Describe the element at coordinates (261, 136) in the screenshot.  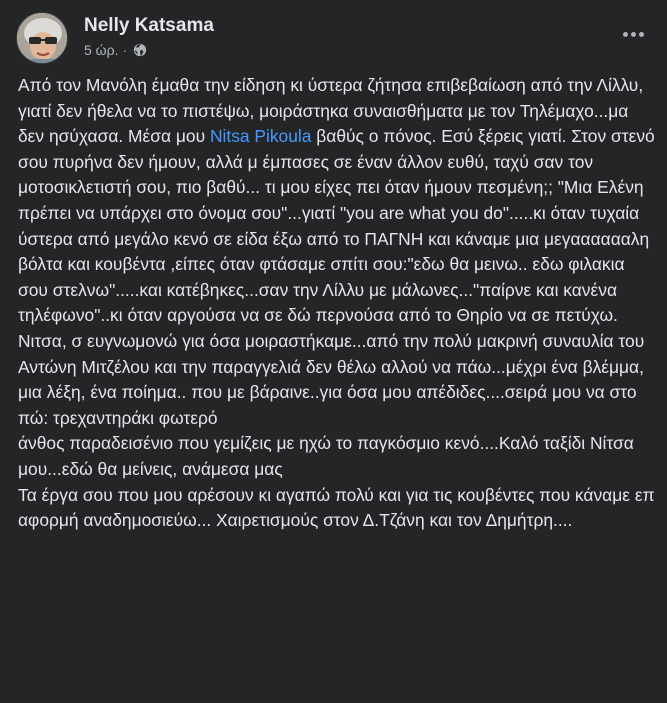
I see `mention-link: Nitsa Pikoula` at that location.